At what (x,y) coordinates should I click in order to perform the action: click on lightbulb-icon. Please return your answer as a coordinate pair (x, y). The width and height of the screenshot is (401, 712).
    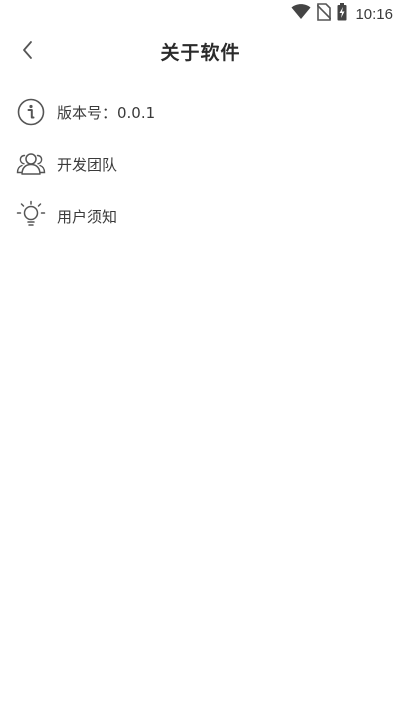
    Looking at the image, I should click on (31, 215).